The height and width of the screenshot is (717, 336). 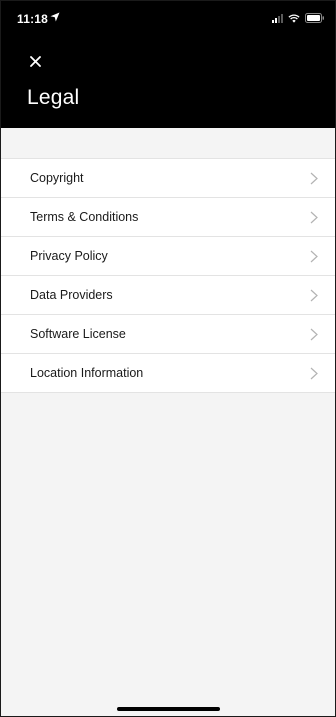 I want to click on menu-item-label: Software License, so click(x=78, y=334).